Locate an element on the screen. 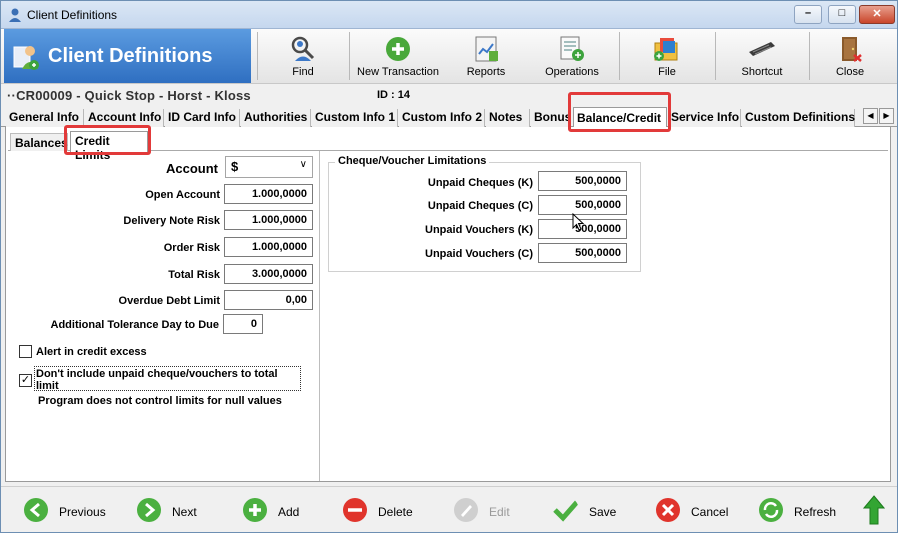  file-button: File is located at coordinates (667, 56).